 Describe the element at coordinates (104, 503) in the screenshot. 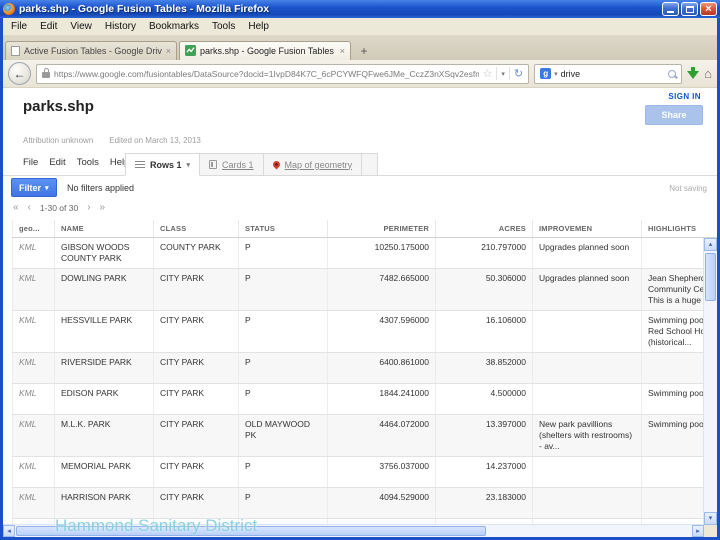

I see `cell-name: HARRISON PARK` at that location.